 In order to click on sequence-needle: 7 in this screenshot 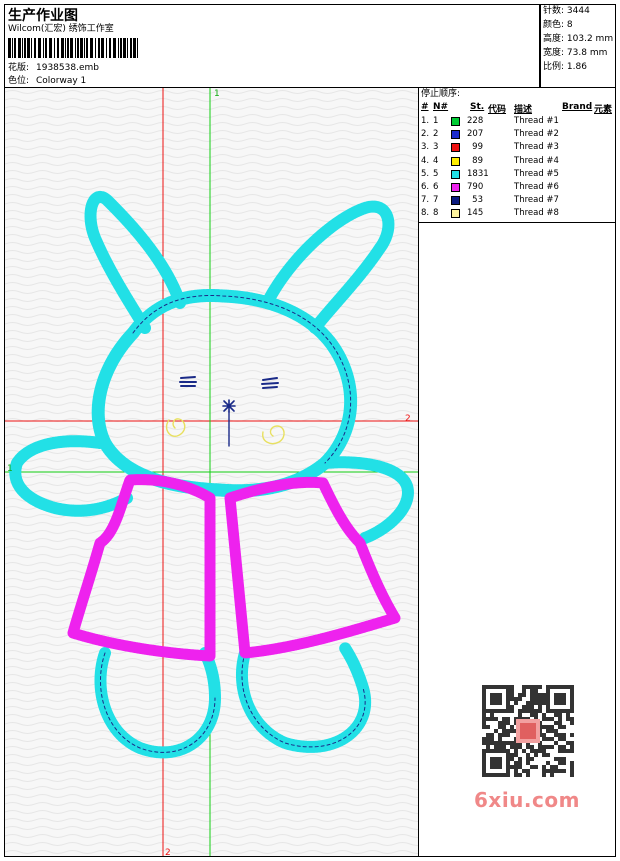, I will do `click(436, 200)`.